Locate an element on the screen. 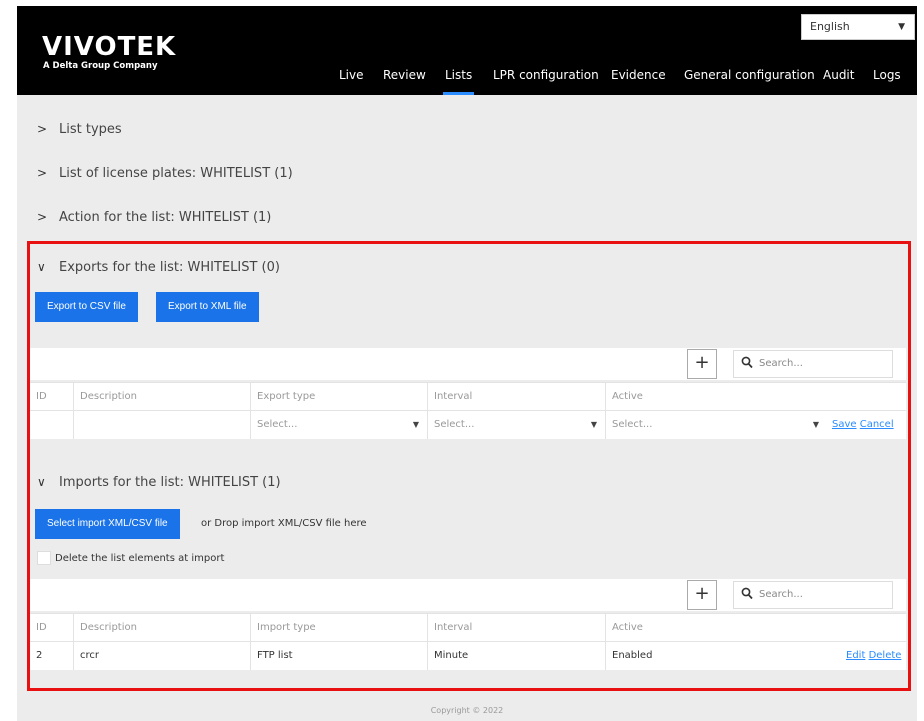 This screenshot has height=721, width=924. interval-select: Select... ▼ is located at coordinates (516, 425).